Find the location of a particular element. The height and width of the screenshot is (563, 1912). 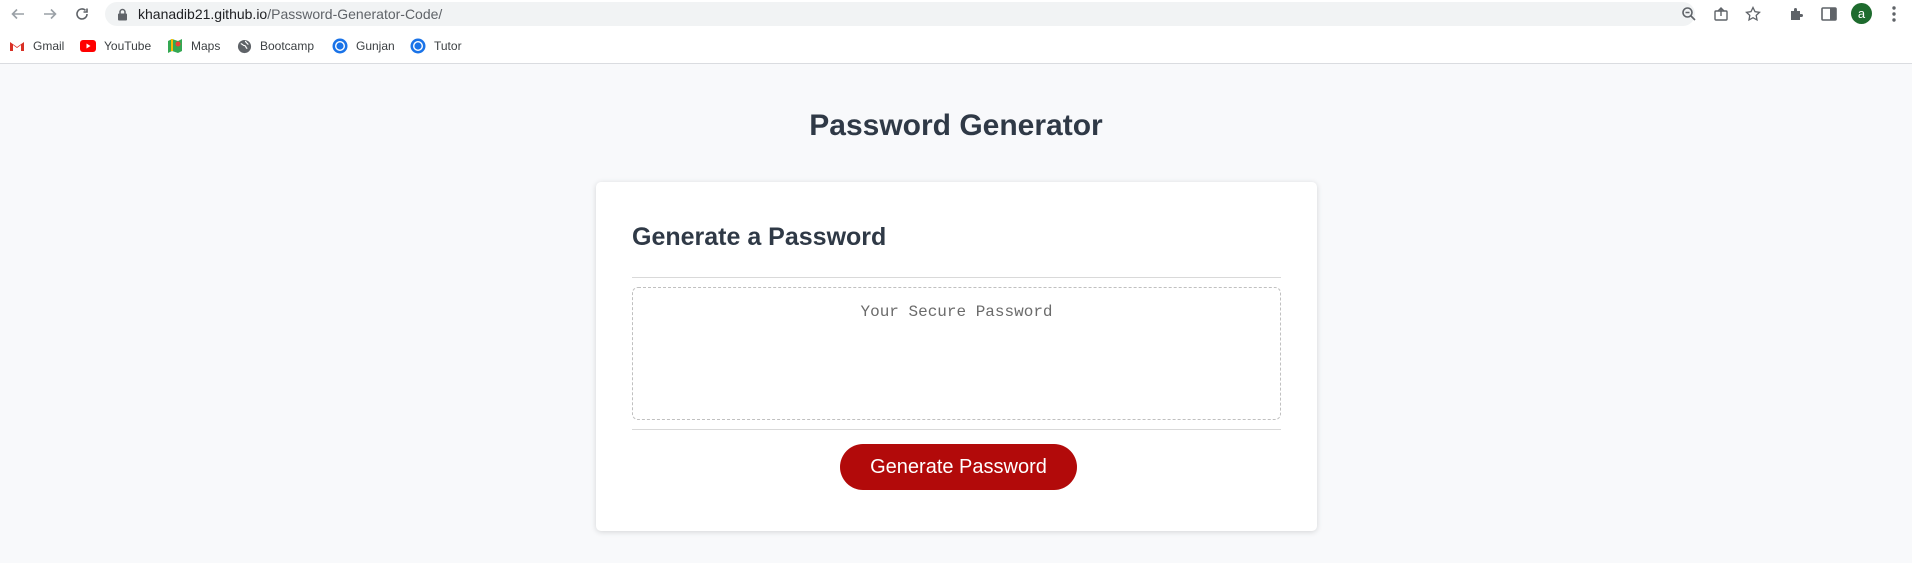

globe-icon is located at coordinates (244, 46).